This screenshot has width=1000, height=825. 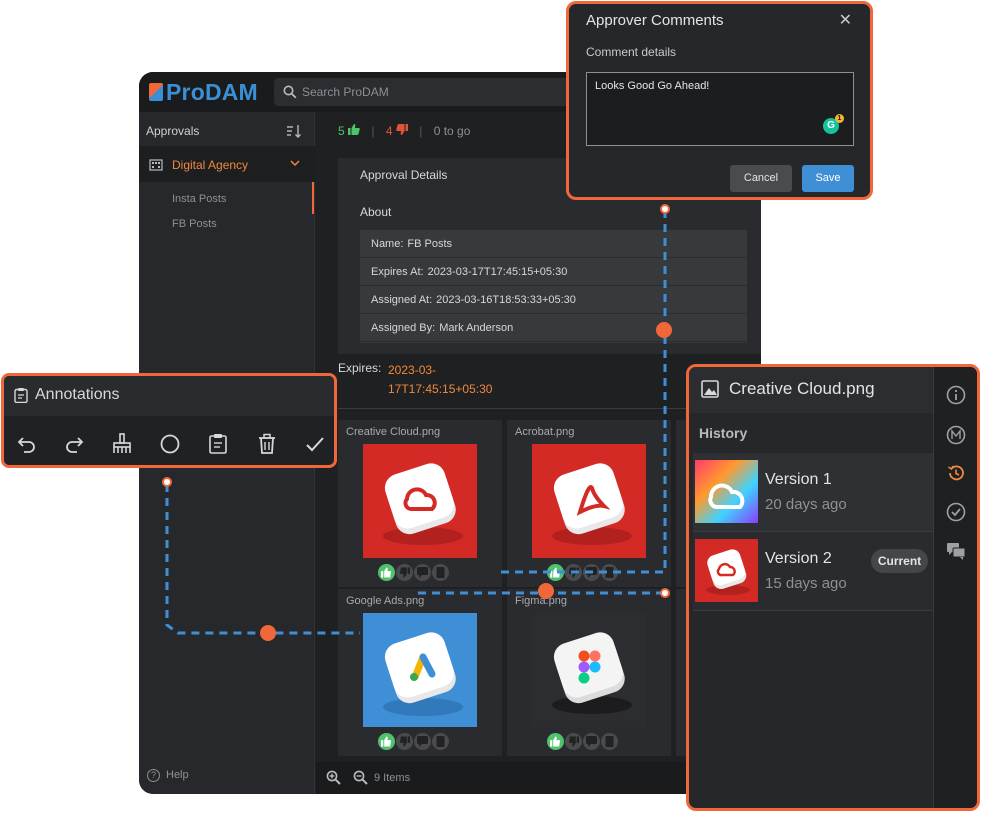 I want to click on comments-icon, so click(x=956, y=551).